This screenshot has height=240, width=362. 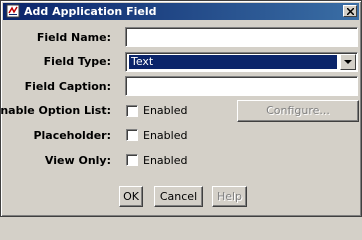 What do you see at coordinates (181, 11) in the screenshot?
I see `title-bar: Add Application Field` at bounding box center [181, 11].